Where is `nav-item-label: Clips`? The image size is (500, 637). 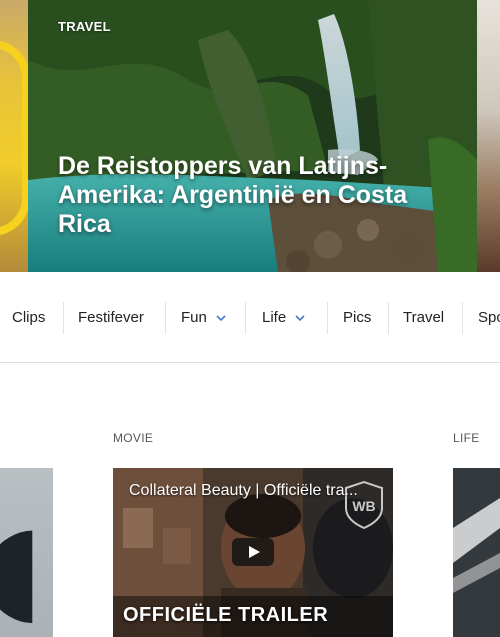
nav-item-label: Clips is located at coordinates (29, 317).